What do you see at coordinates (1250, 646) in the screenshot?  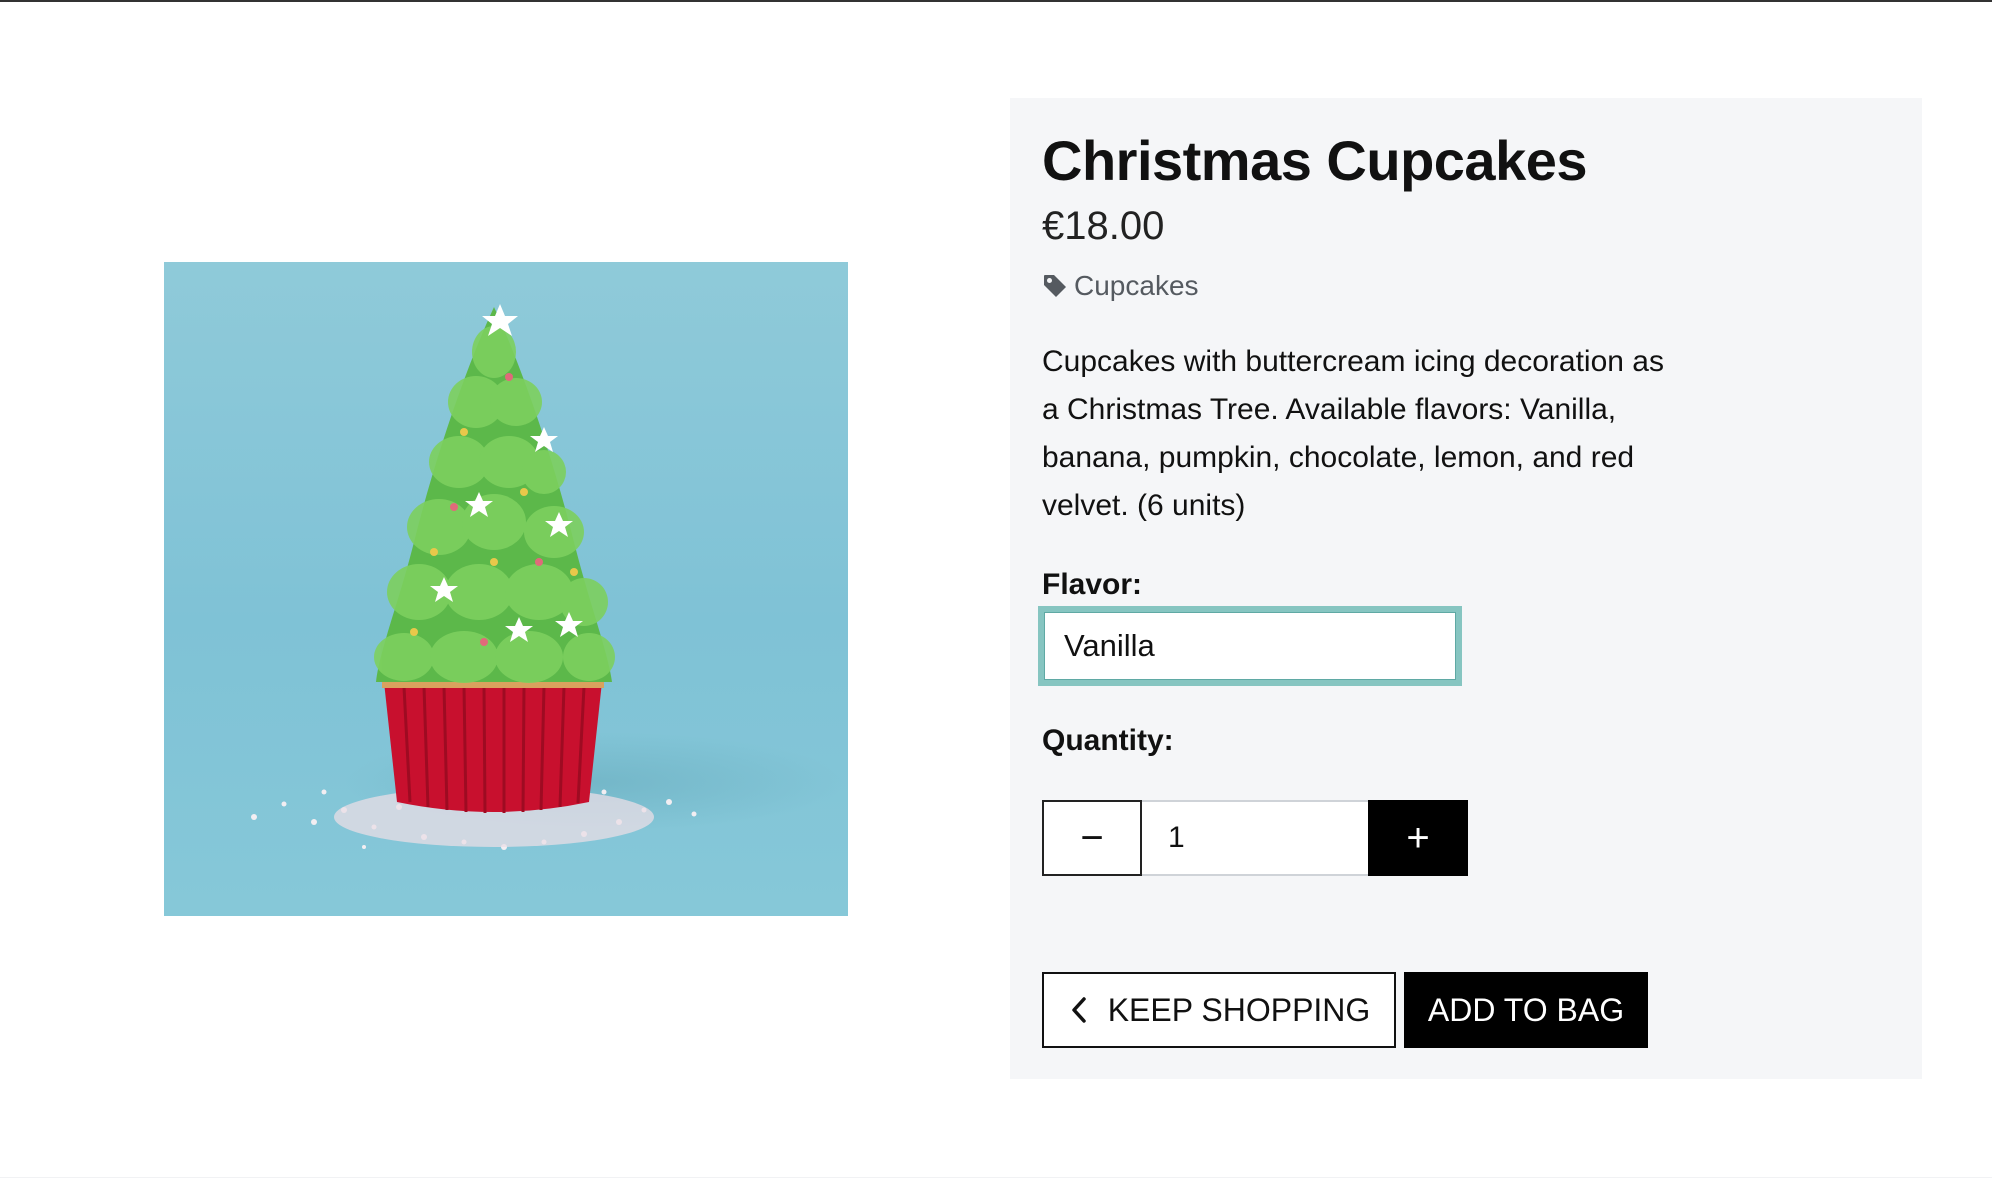 I see `flavor-select: Vanilla` at bounding box center [1250, 646].